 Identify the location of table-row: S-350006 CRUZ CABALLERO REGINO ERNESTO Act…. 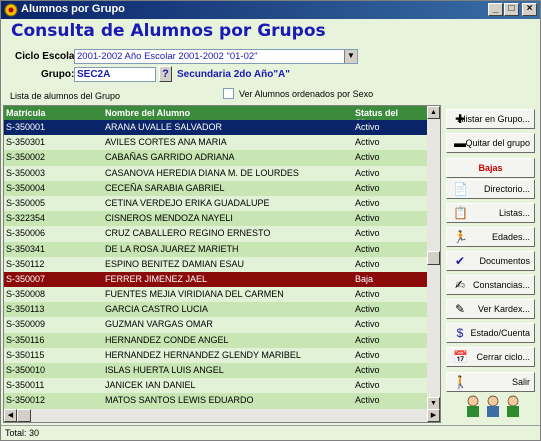
(216, 234).